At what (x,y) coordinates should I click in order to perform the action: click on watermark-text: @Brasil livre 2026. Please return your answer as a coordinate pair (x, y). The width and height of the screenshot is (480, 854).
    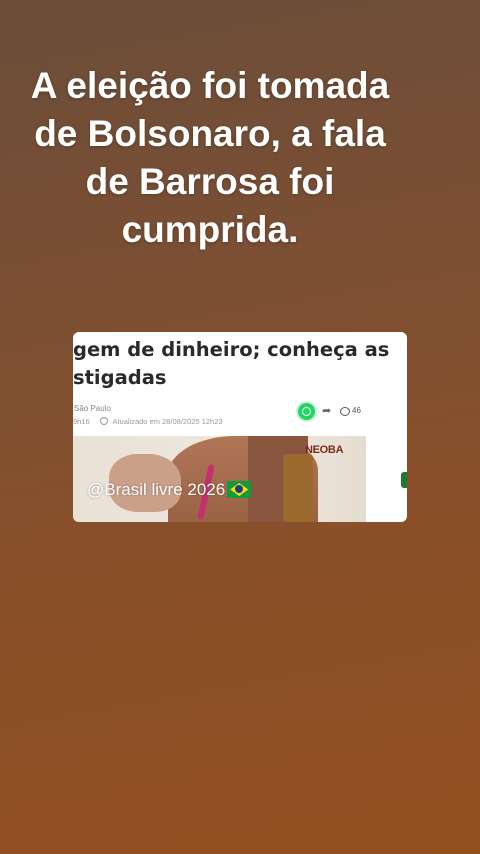
    Looking at the image, I should click on (156, 489).